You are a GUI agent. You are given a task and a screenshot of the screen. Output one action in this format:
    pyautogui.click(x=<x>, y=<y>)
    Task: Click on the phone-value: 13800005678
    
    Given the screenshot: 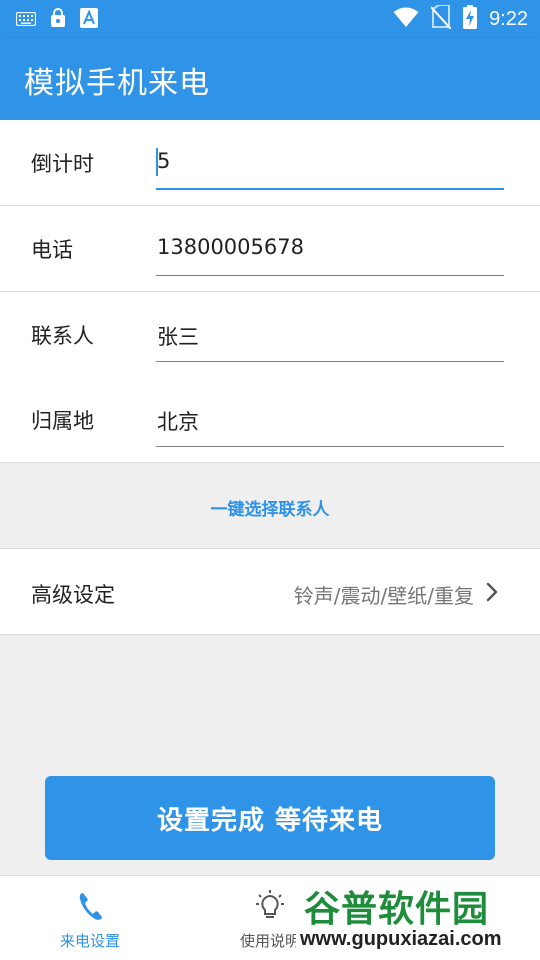 What is the action you would take?
    pyautogui.click(x=230, y=247)
    